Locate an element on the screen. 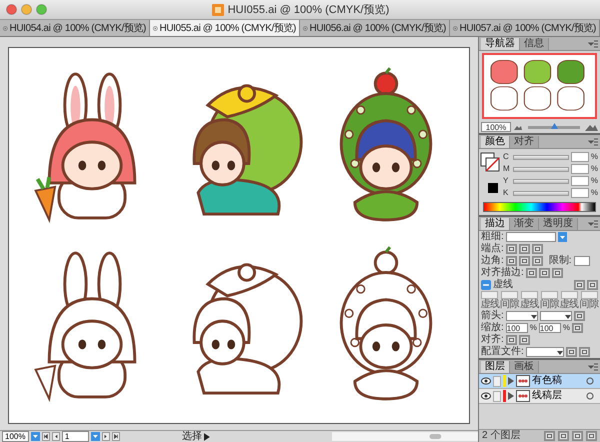 Image resolution: width=600 pixels, height=442 pixels. swap-arrows-icon is located at coordinates (579, 316).